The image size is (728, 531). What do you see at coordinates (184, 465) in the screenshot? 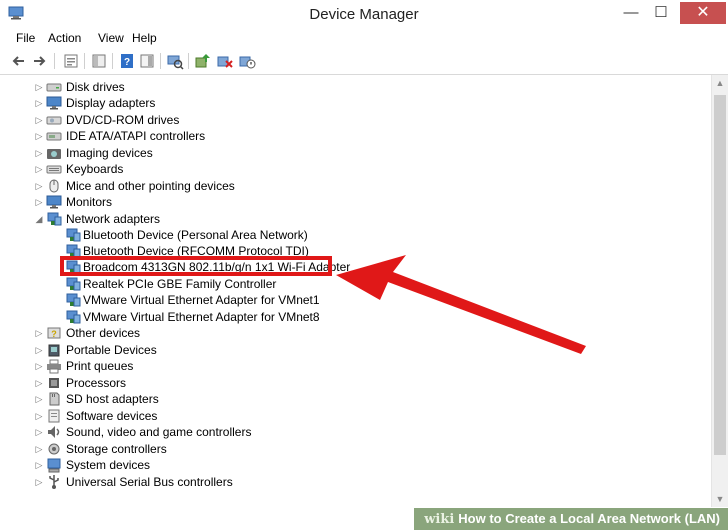
I see `tree-item-system-devices: ▷ System devices` at bounding box center [184, 465].